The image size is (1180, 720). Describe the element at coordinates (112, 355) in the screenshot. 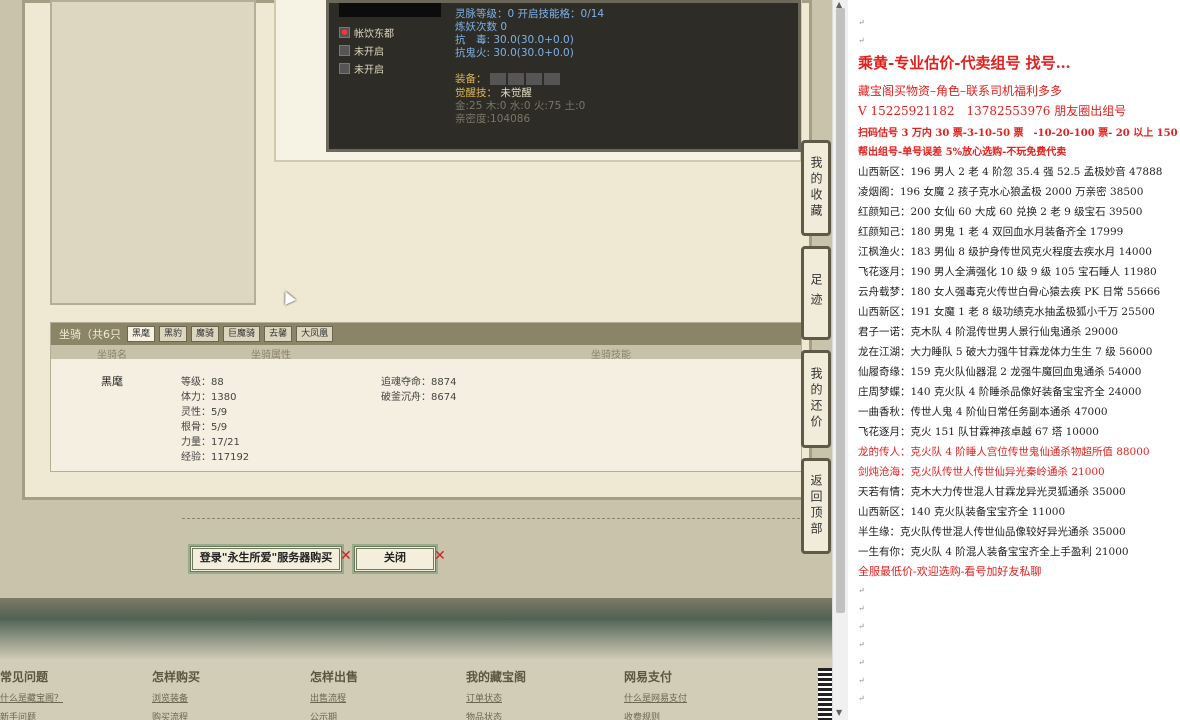

I see `col-mount-name: 坐骑名` at that location.